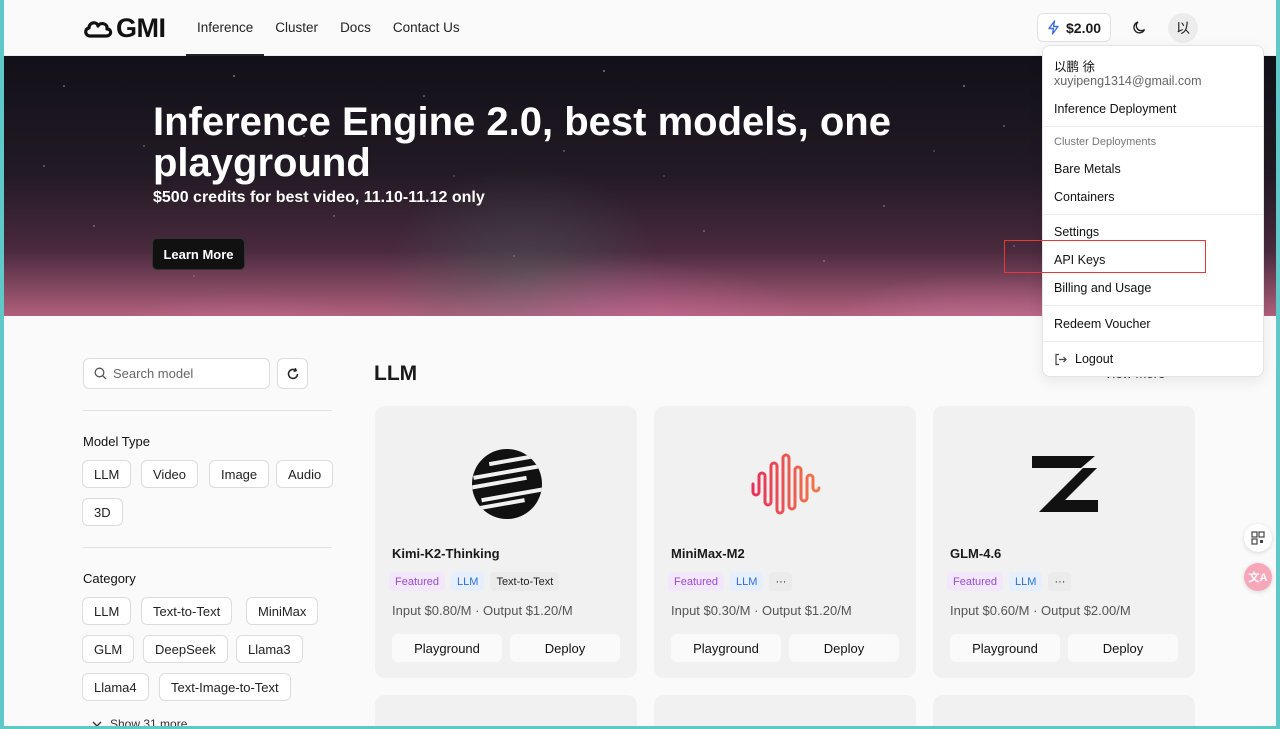 Image resolution: width=1280 pixels, height=729 pixels. I want to click on menu-inference-deployment: Inference Deployment, so click(1115, 109).